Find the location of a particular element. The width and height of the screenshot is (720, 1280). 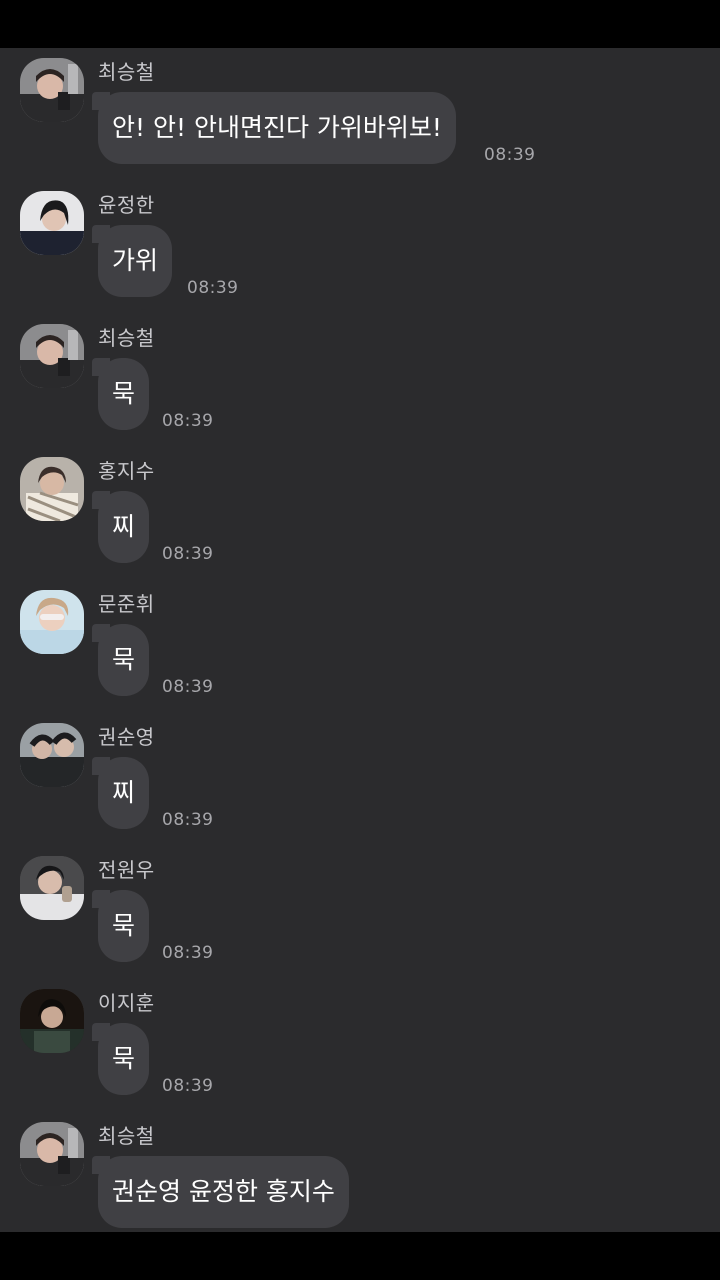

sender-name: 이지훈 is located at coordinates (126, 1003).